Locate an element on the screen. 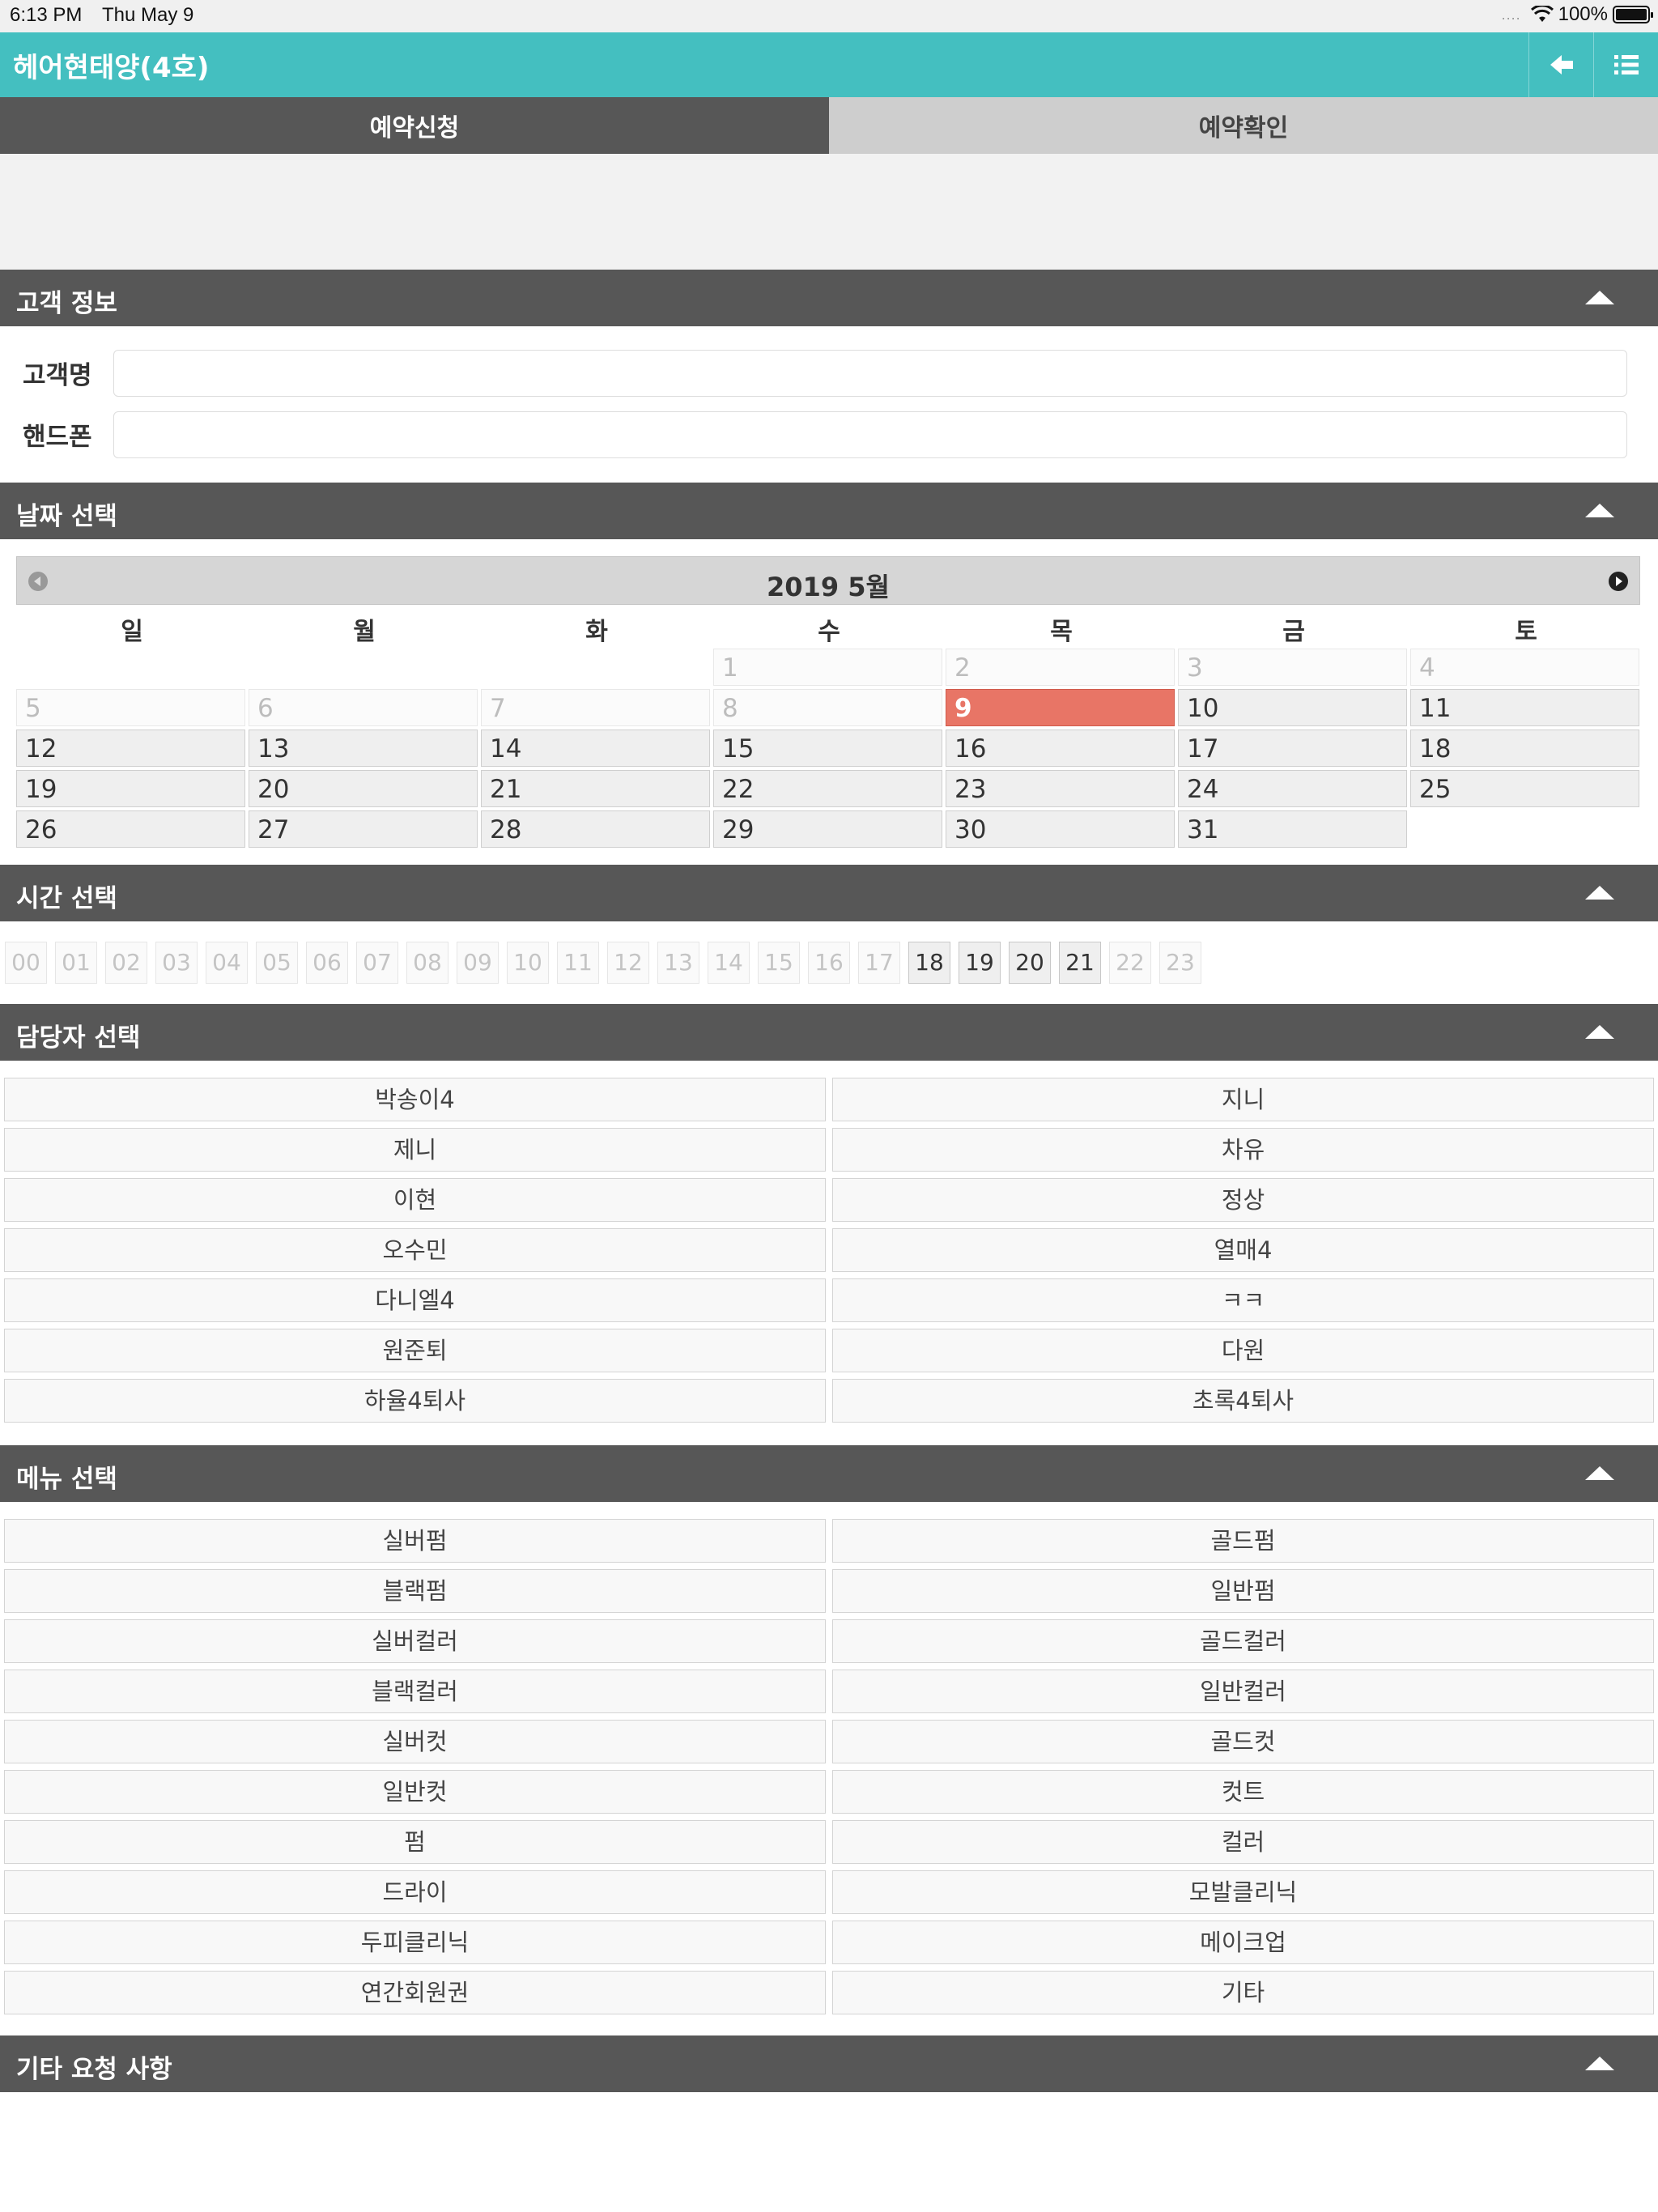  menu-option-button: 컷트 is located at coordinates (1243, 1792).